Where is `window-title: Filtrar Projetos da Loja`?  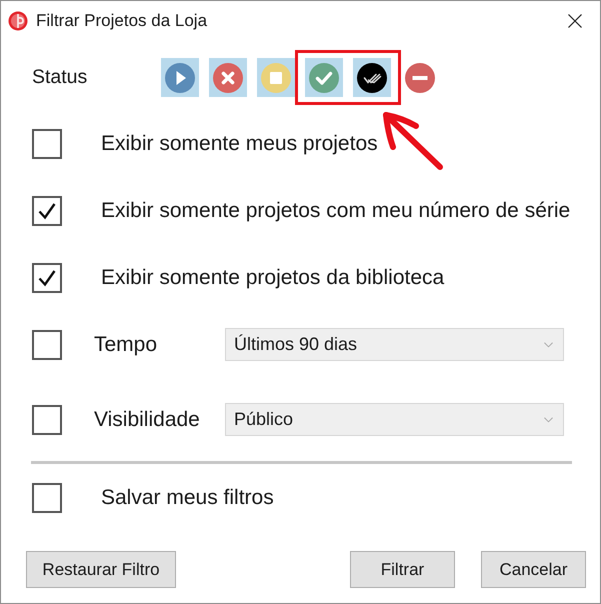
window-title: Filtrar Projetos da Loja is located at coordinates (122, 20).